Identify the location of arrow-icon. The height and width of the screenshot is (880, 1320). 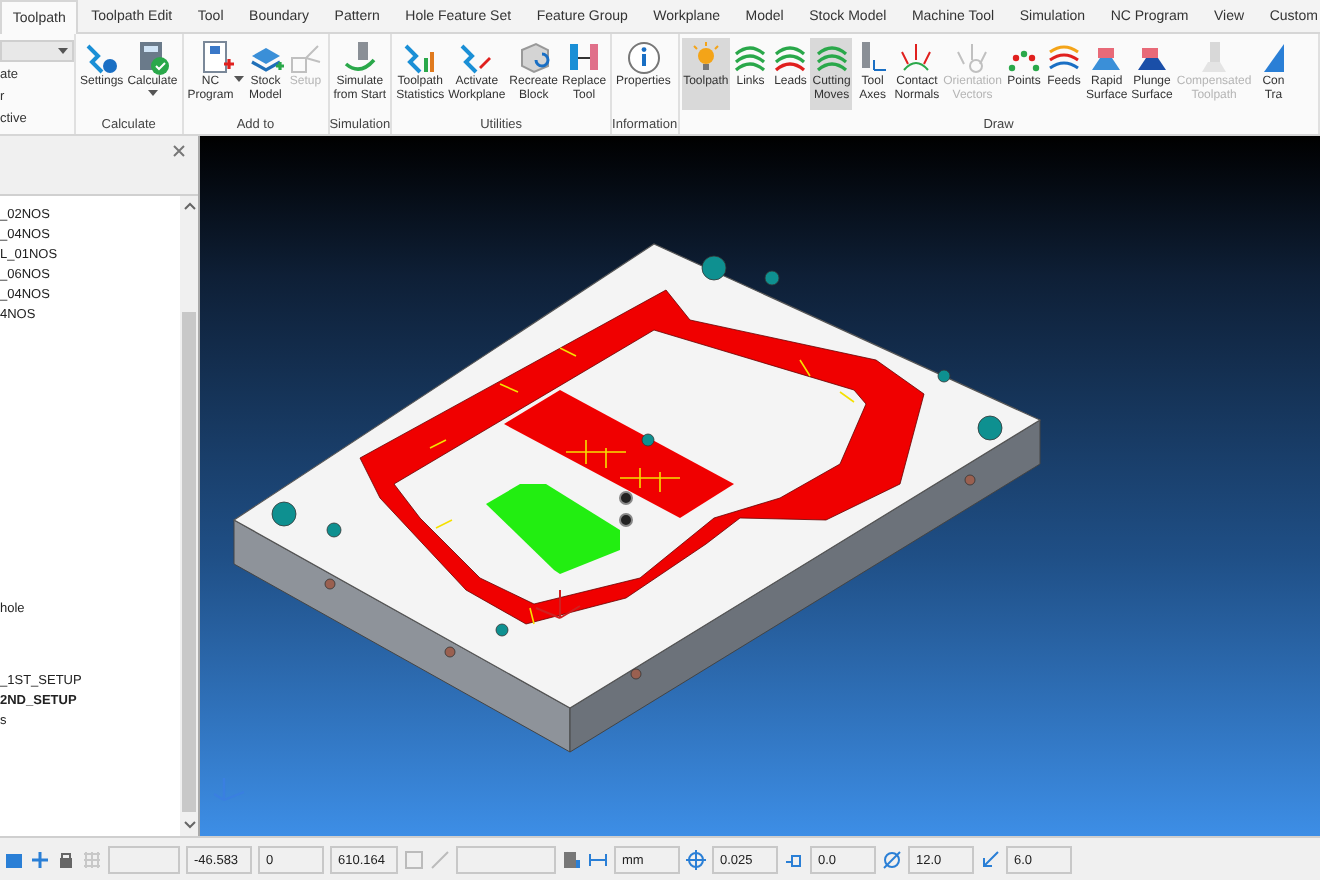
(990, 859).